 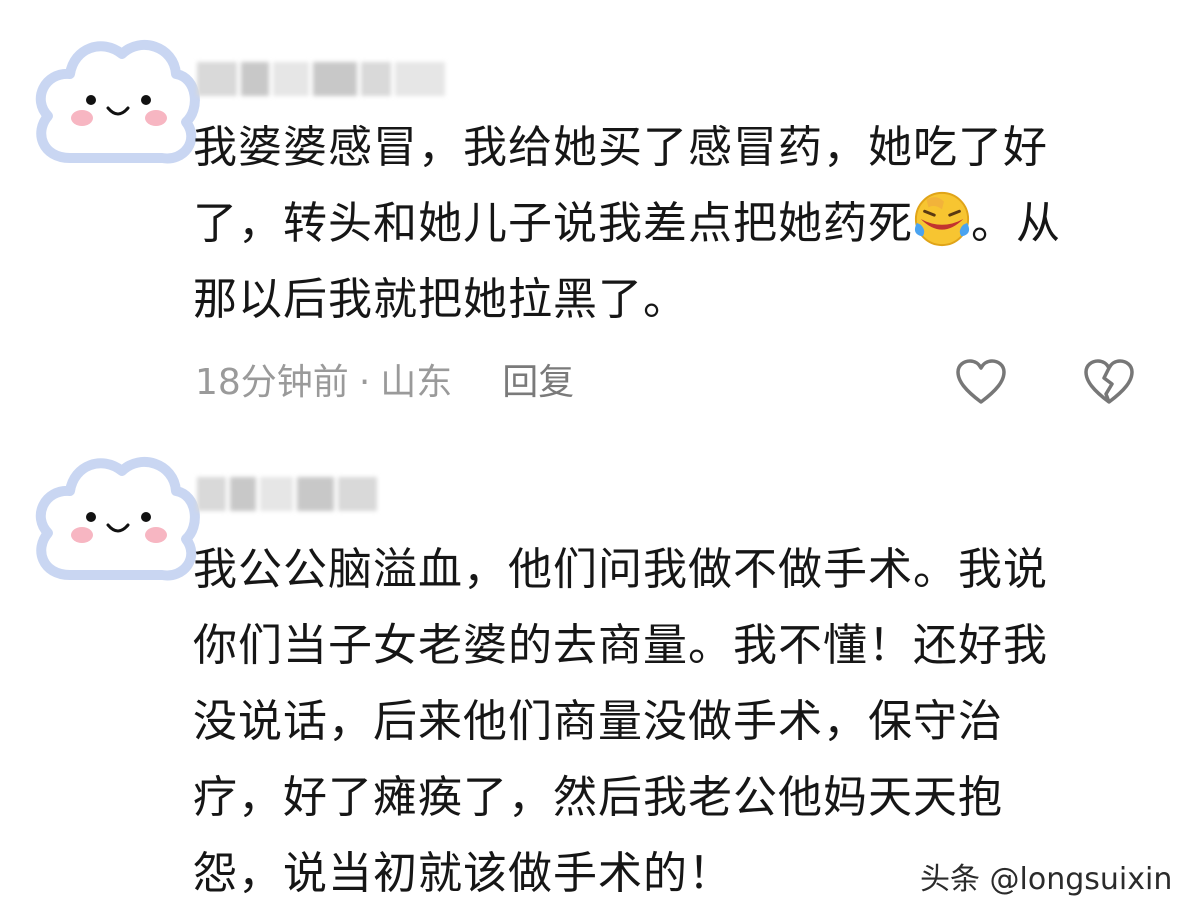 I want to click on watermark: 头条 @longsuixin, so click(x=1046, y=879).